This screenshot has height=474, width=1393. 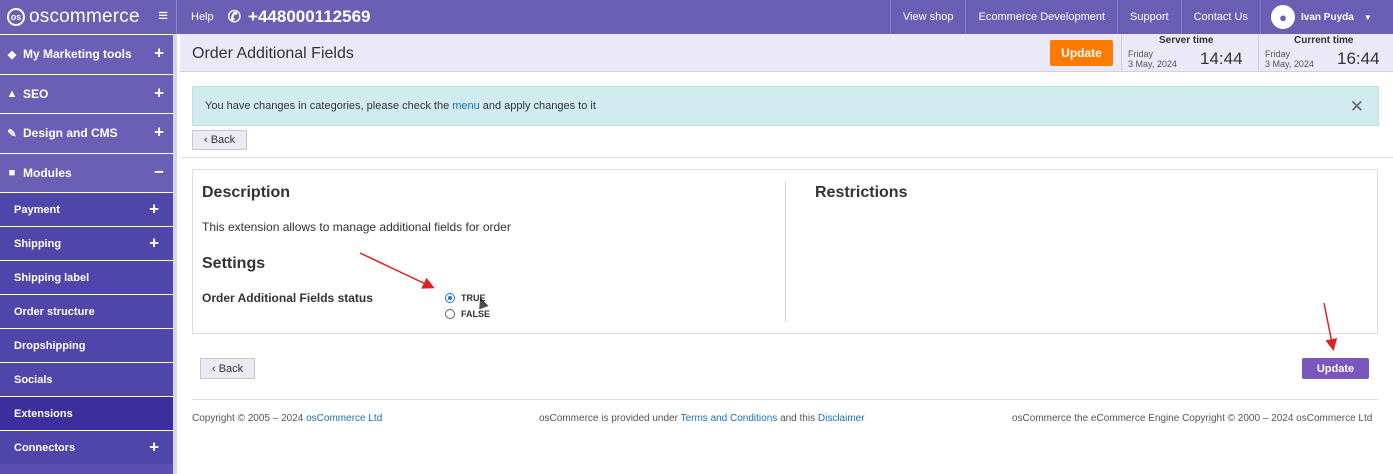 I want to click on status-field-label: Order Additional Fields status, so click(x=287, y=298).